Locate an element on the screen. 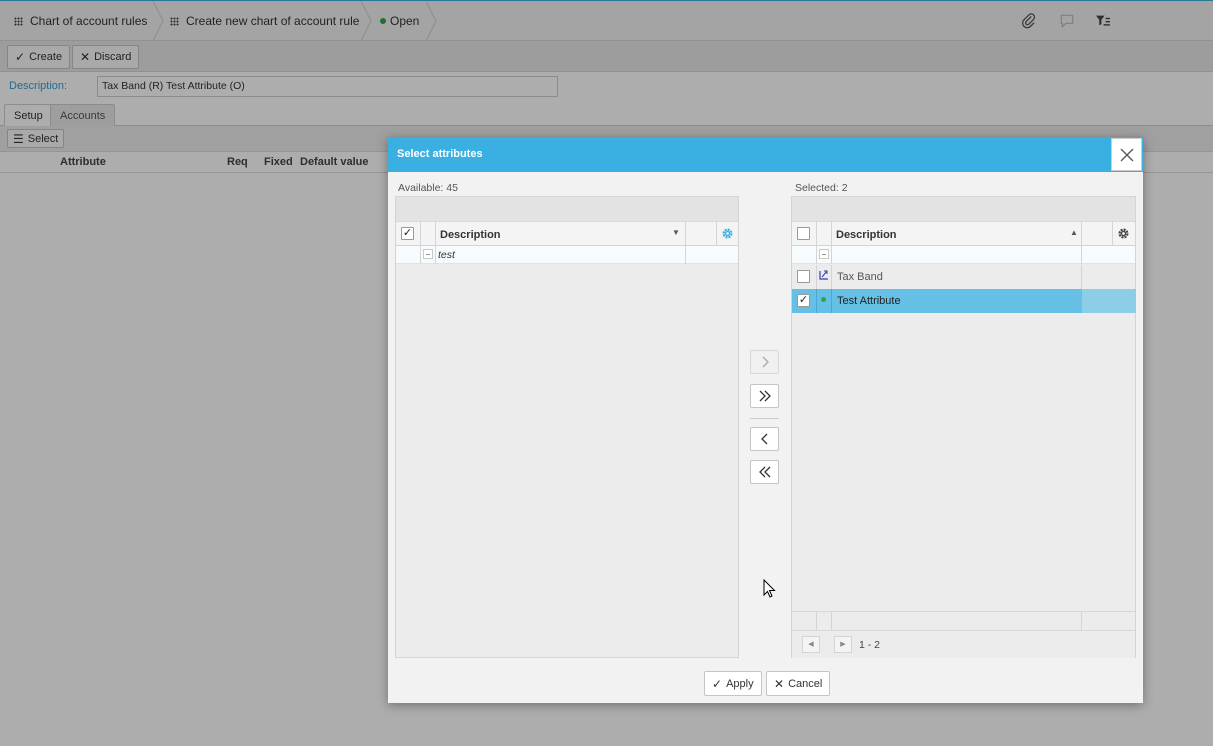  chevron-right-icon is located at coordinates (765, 362).